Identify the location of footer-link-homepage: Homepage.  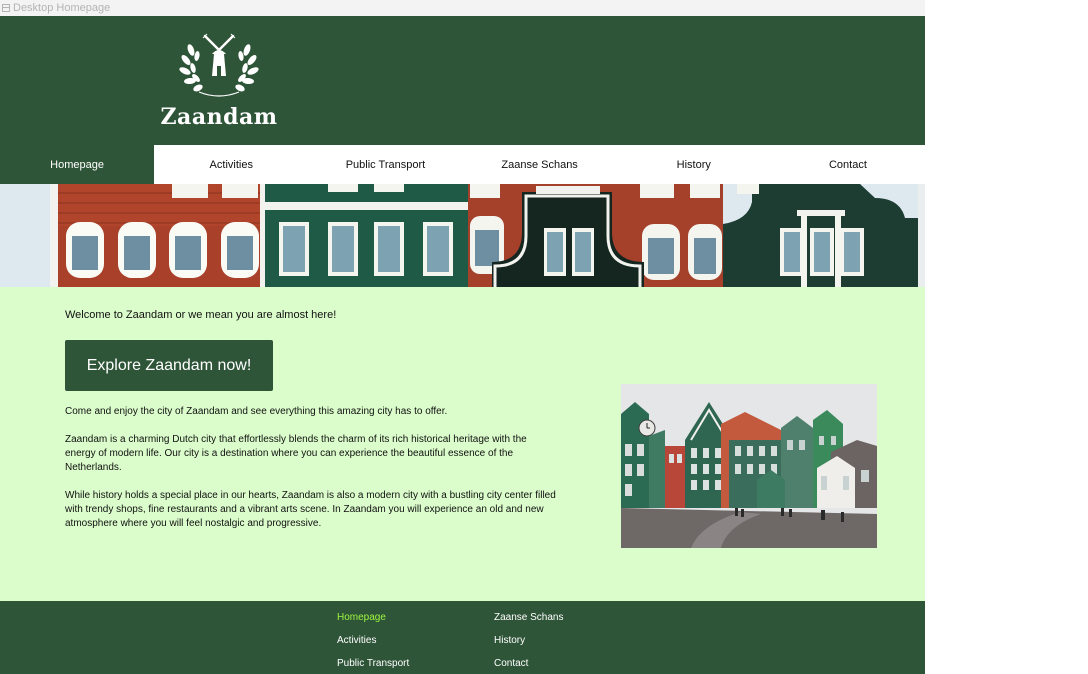
(361, 617).